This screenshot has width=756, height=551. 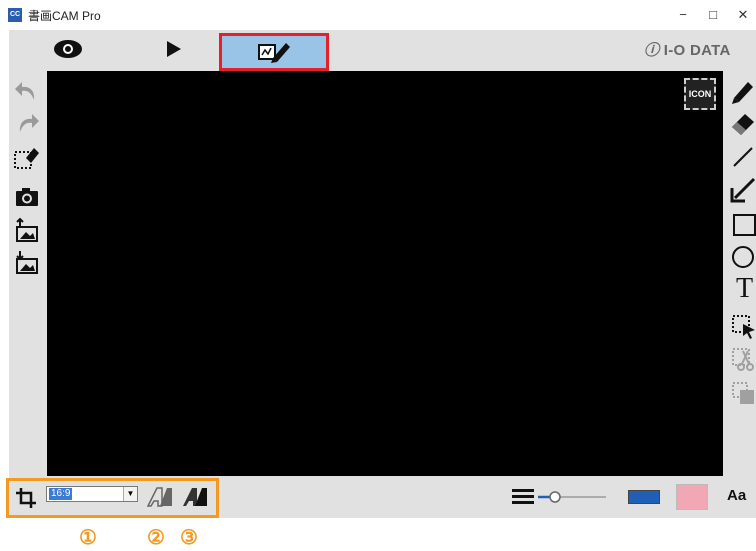 I want to click on callout-2: ②, so click(x=156, y=538).